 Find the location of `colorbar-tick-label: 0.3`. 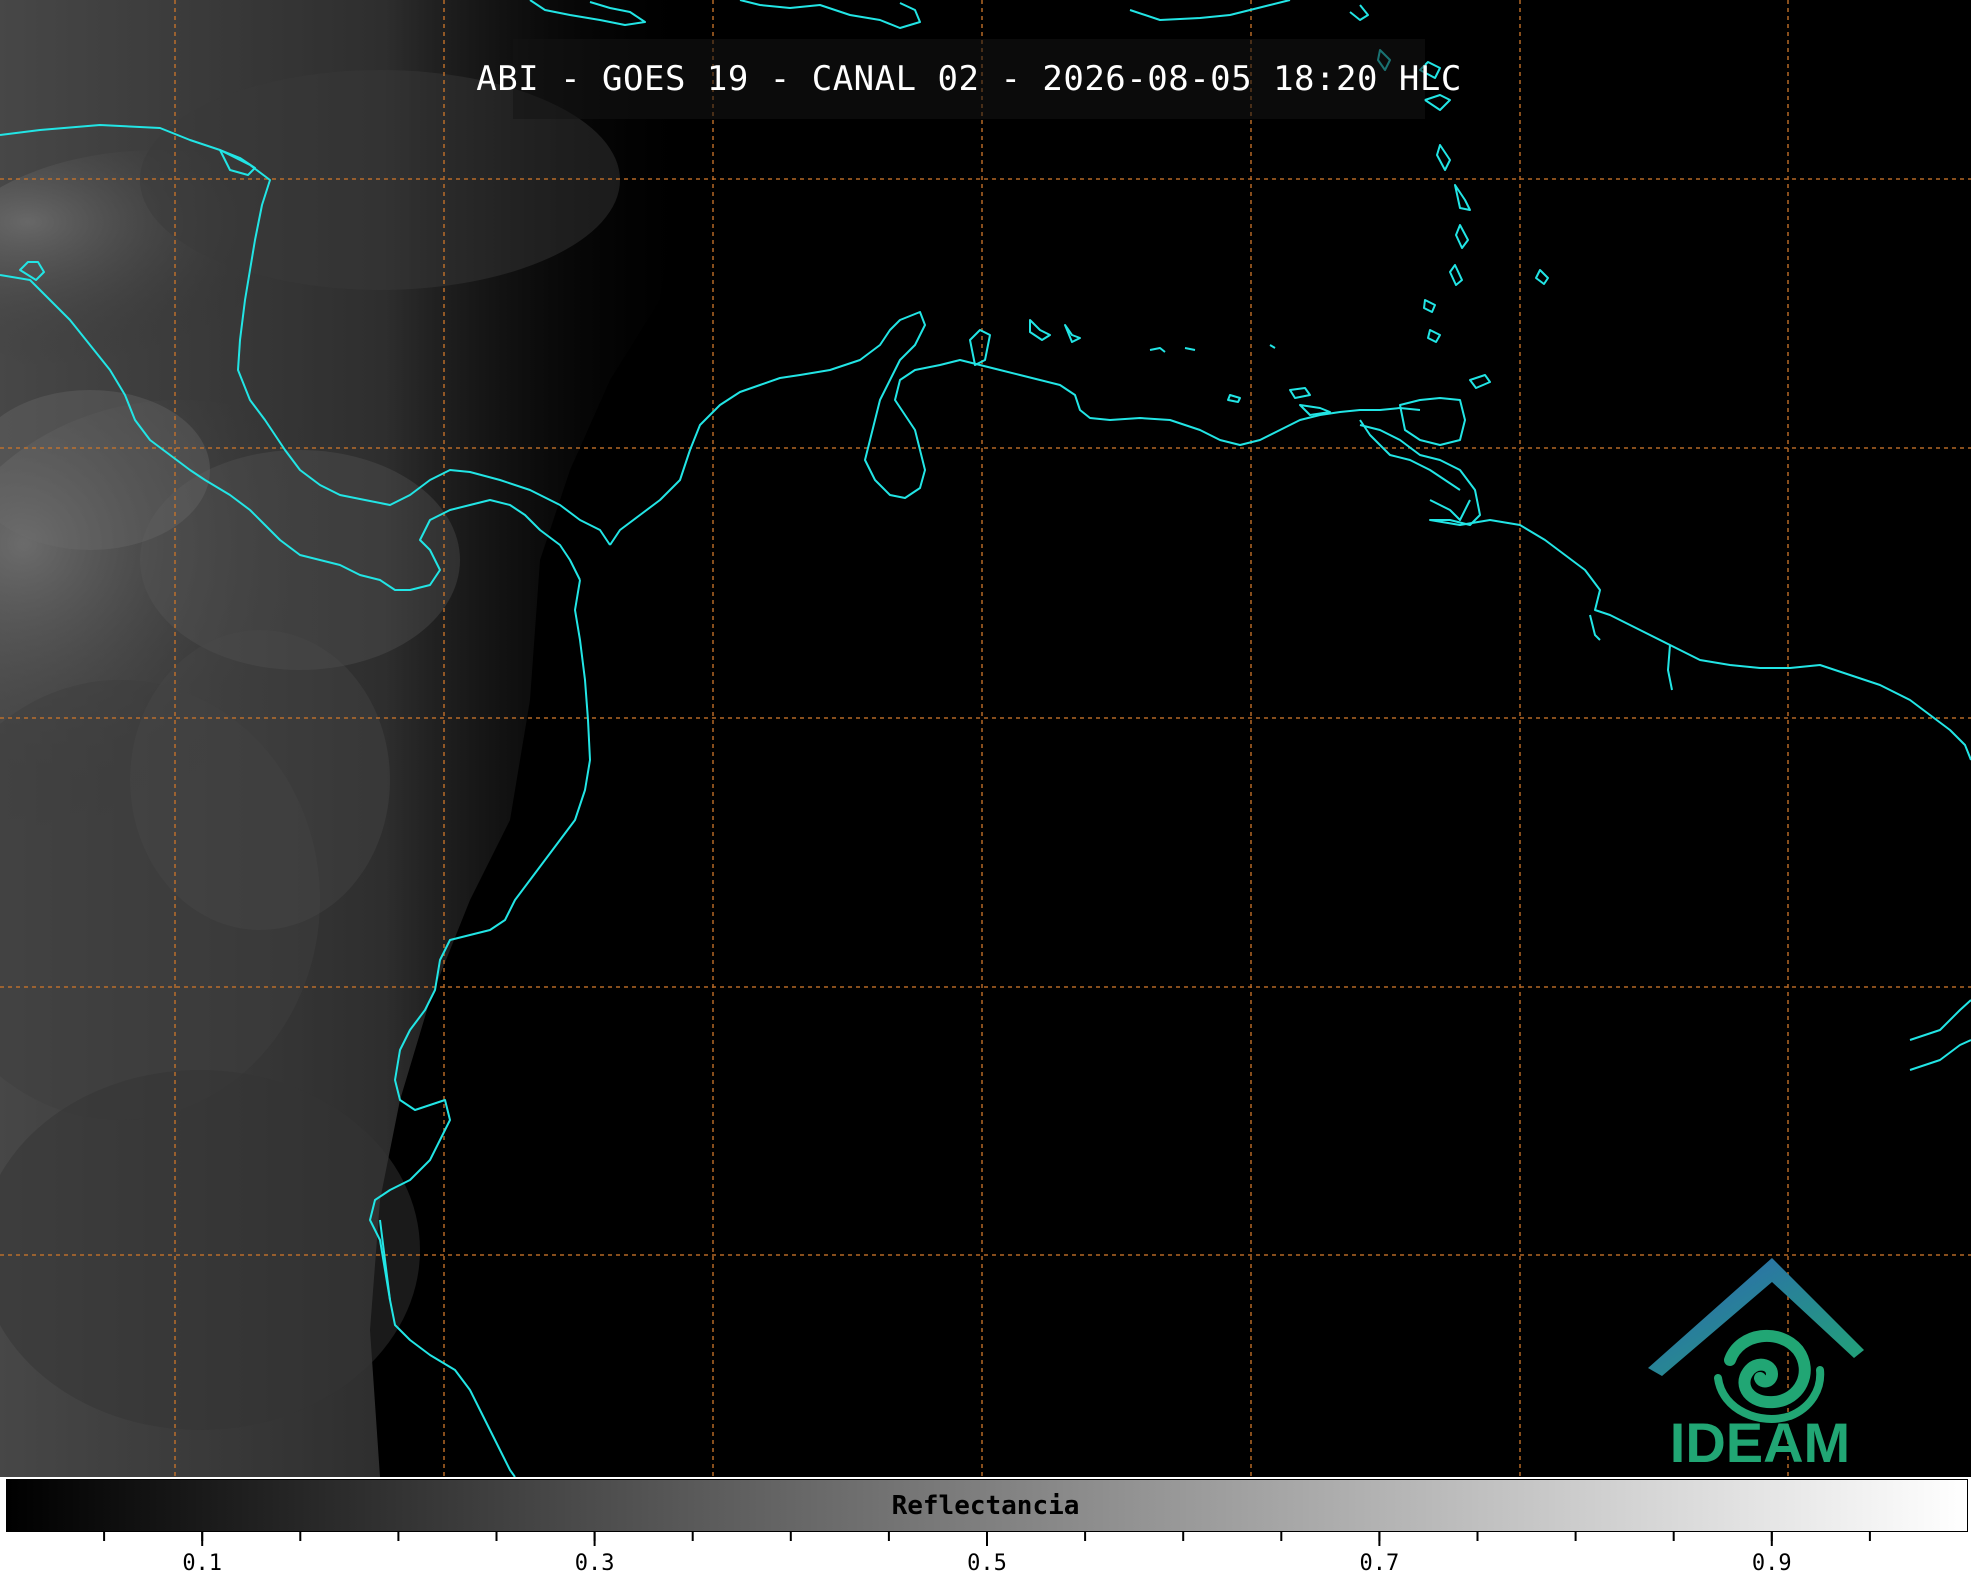

colorbar-tick-label: 0.3 is located at coordinates (595, 1563).